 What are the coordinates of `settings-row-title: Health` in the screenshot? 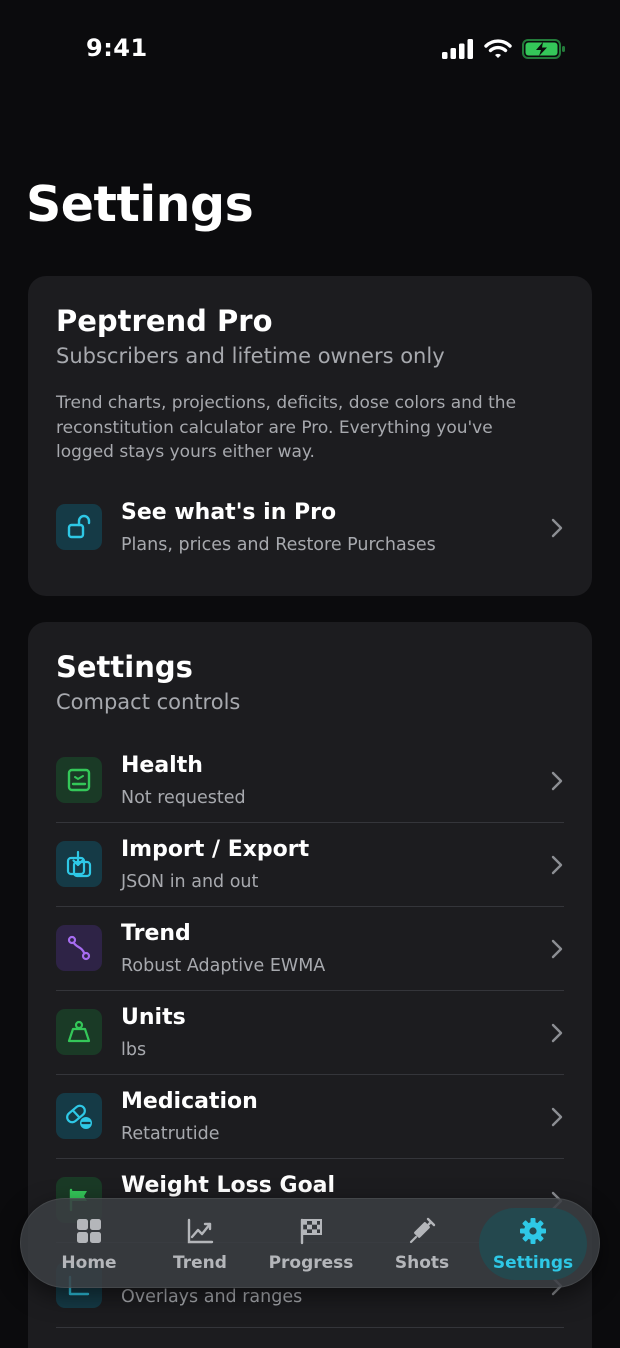 It's located at (162, 765).